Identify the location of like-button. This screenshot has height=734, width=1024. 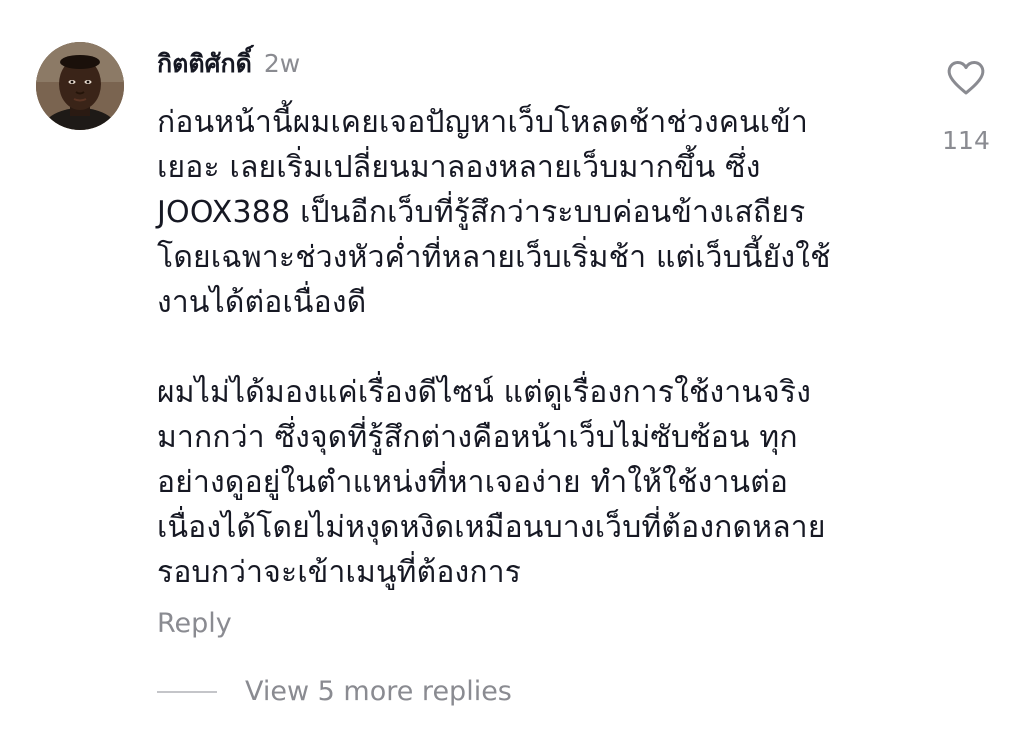
(966, 80).